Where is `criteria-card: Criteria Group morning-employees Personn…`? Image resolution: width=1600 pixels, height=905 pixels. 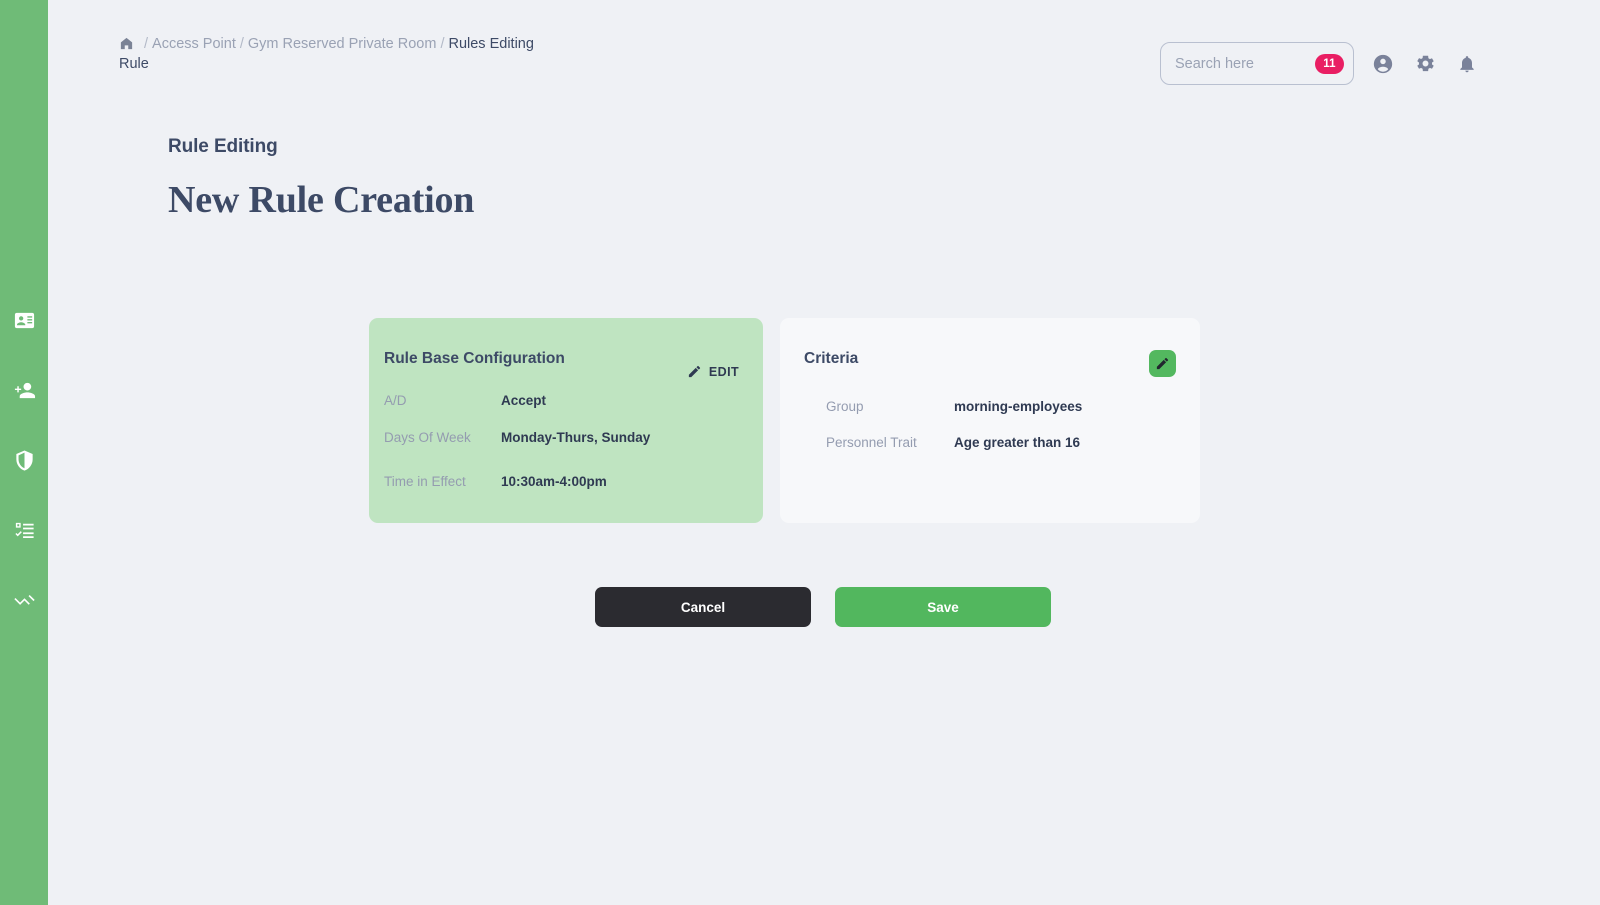
criteria-card: Criteria Group morning-employees Personn… is located at coordinates (990, 420).